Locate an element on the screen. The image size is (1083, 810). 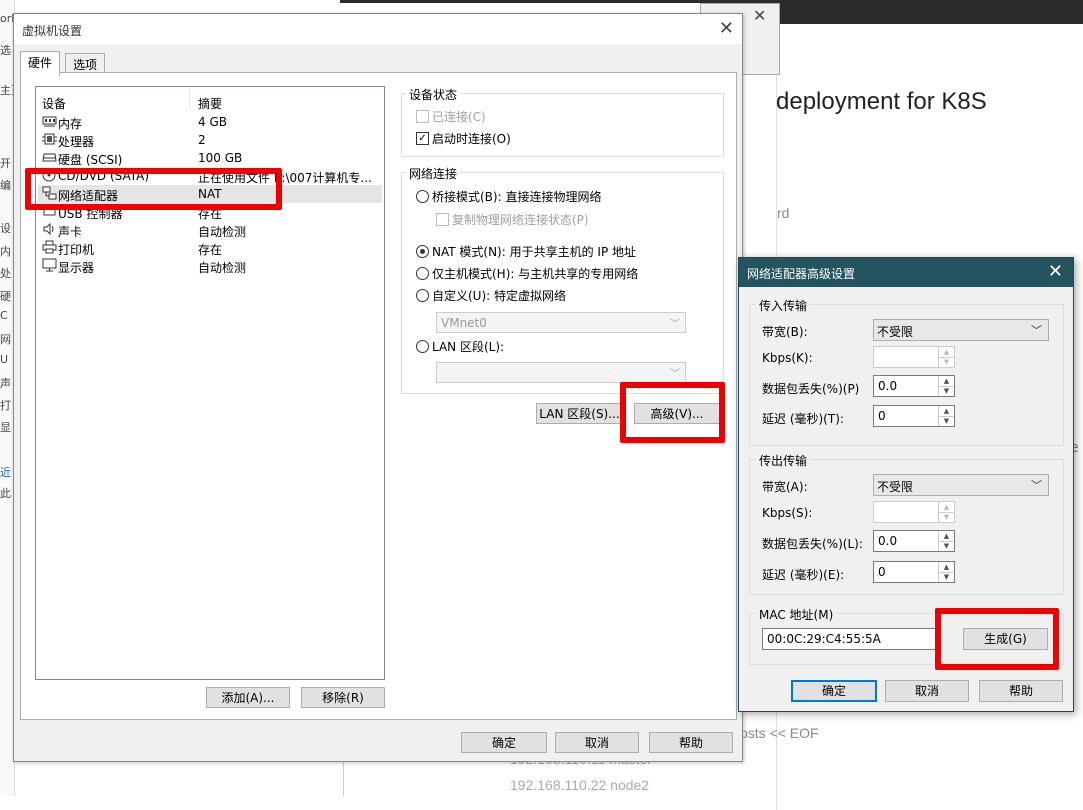
incoming-latency-input: 0 ▲ ▼ is located at coordinates (914, 416).